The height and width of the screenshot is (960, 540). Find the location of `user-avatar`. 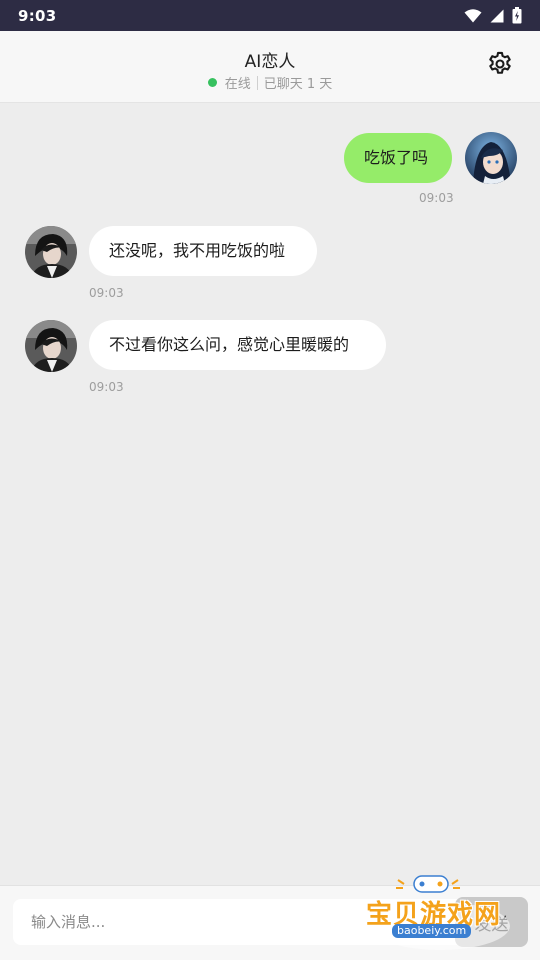

user-avatar is located at coordinates (491, 158).